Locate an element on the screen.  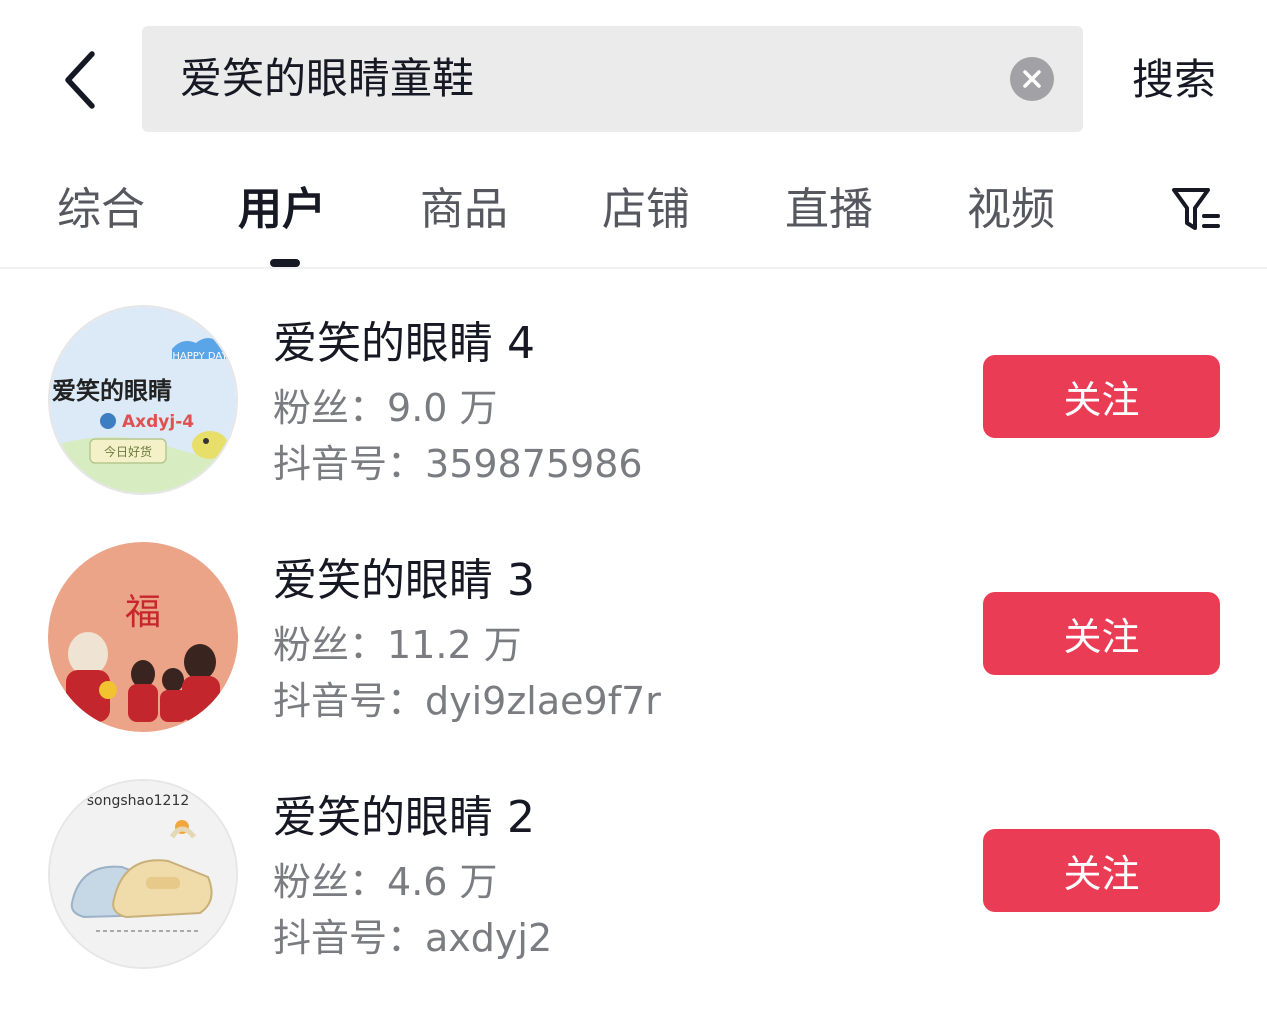
tab-products: 商品 is located at coordinates (464, 210).